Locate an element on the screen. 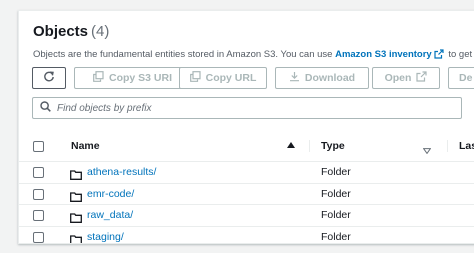 The height and width of the screenshot is (253, 474). copy-s3-uri-button: Copy S3 URI is located at coordinates (132, 78).